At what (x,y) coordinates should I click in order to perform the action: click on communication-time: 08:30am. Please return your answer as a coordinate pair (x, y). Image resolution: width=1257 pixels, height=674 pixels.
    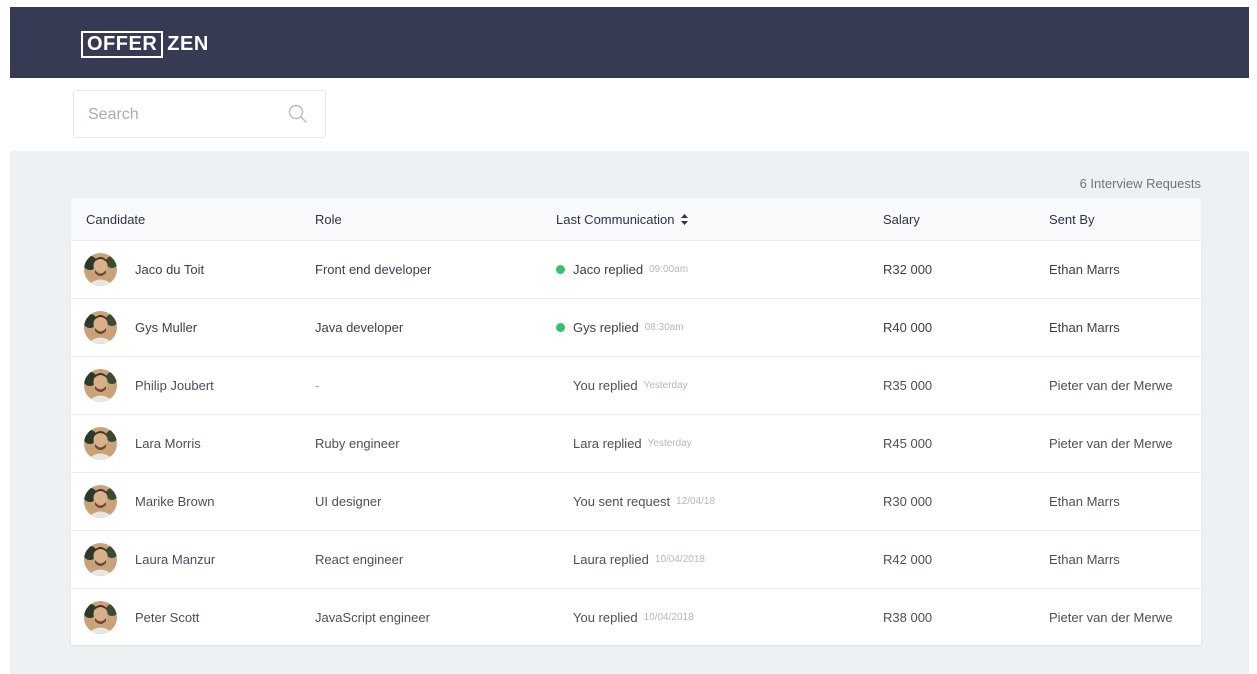
    Looking at the image, I should click on (664, 327).